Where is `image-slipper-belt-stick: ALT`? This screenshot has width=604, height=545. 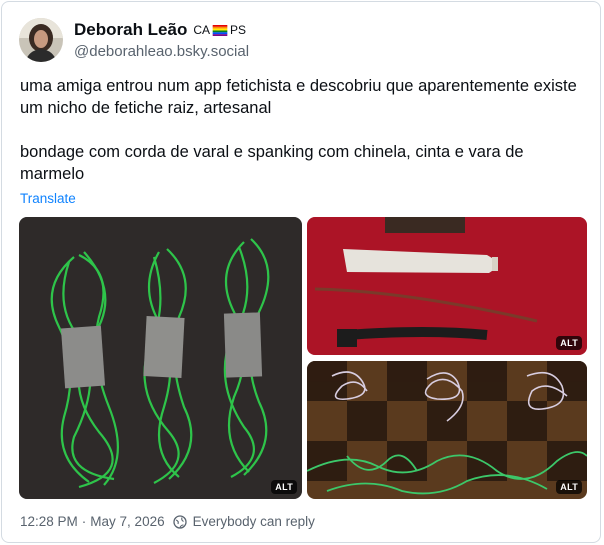 image-slipper-belt-stick: ALT is located at coordinates (447, 286).